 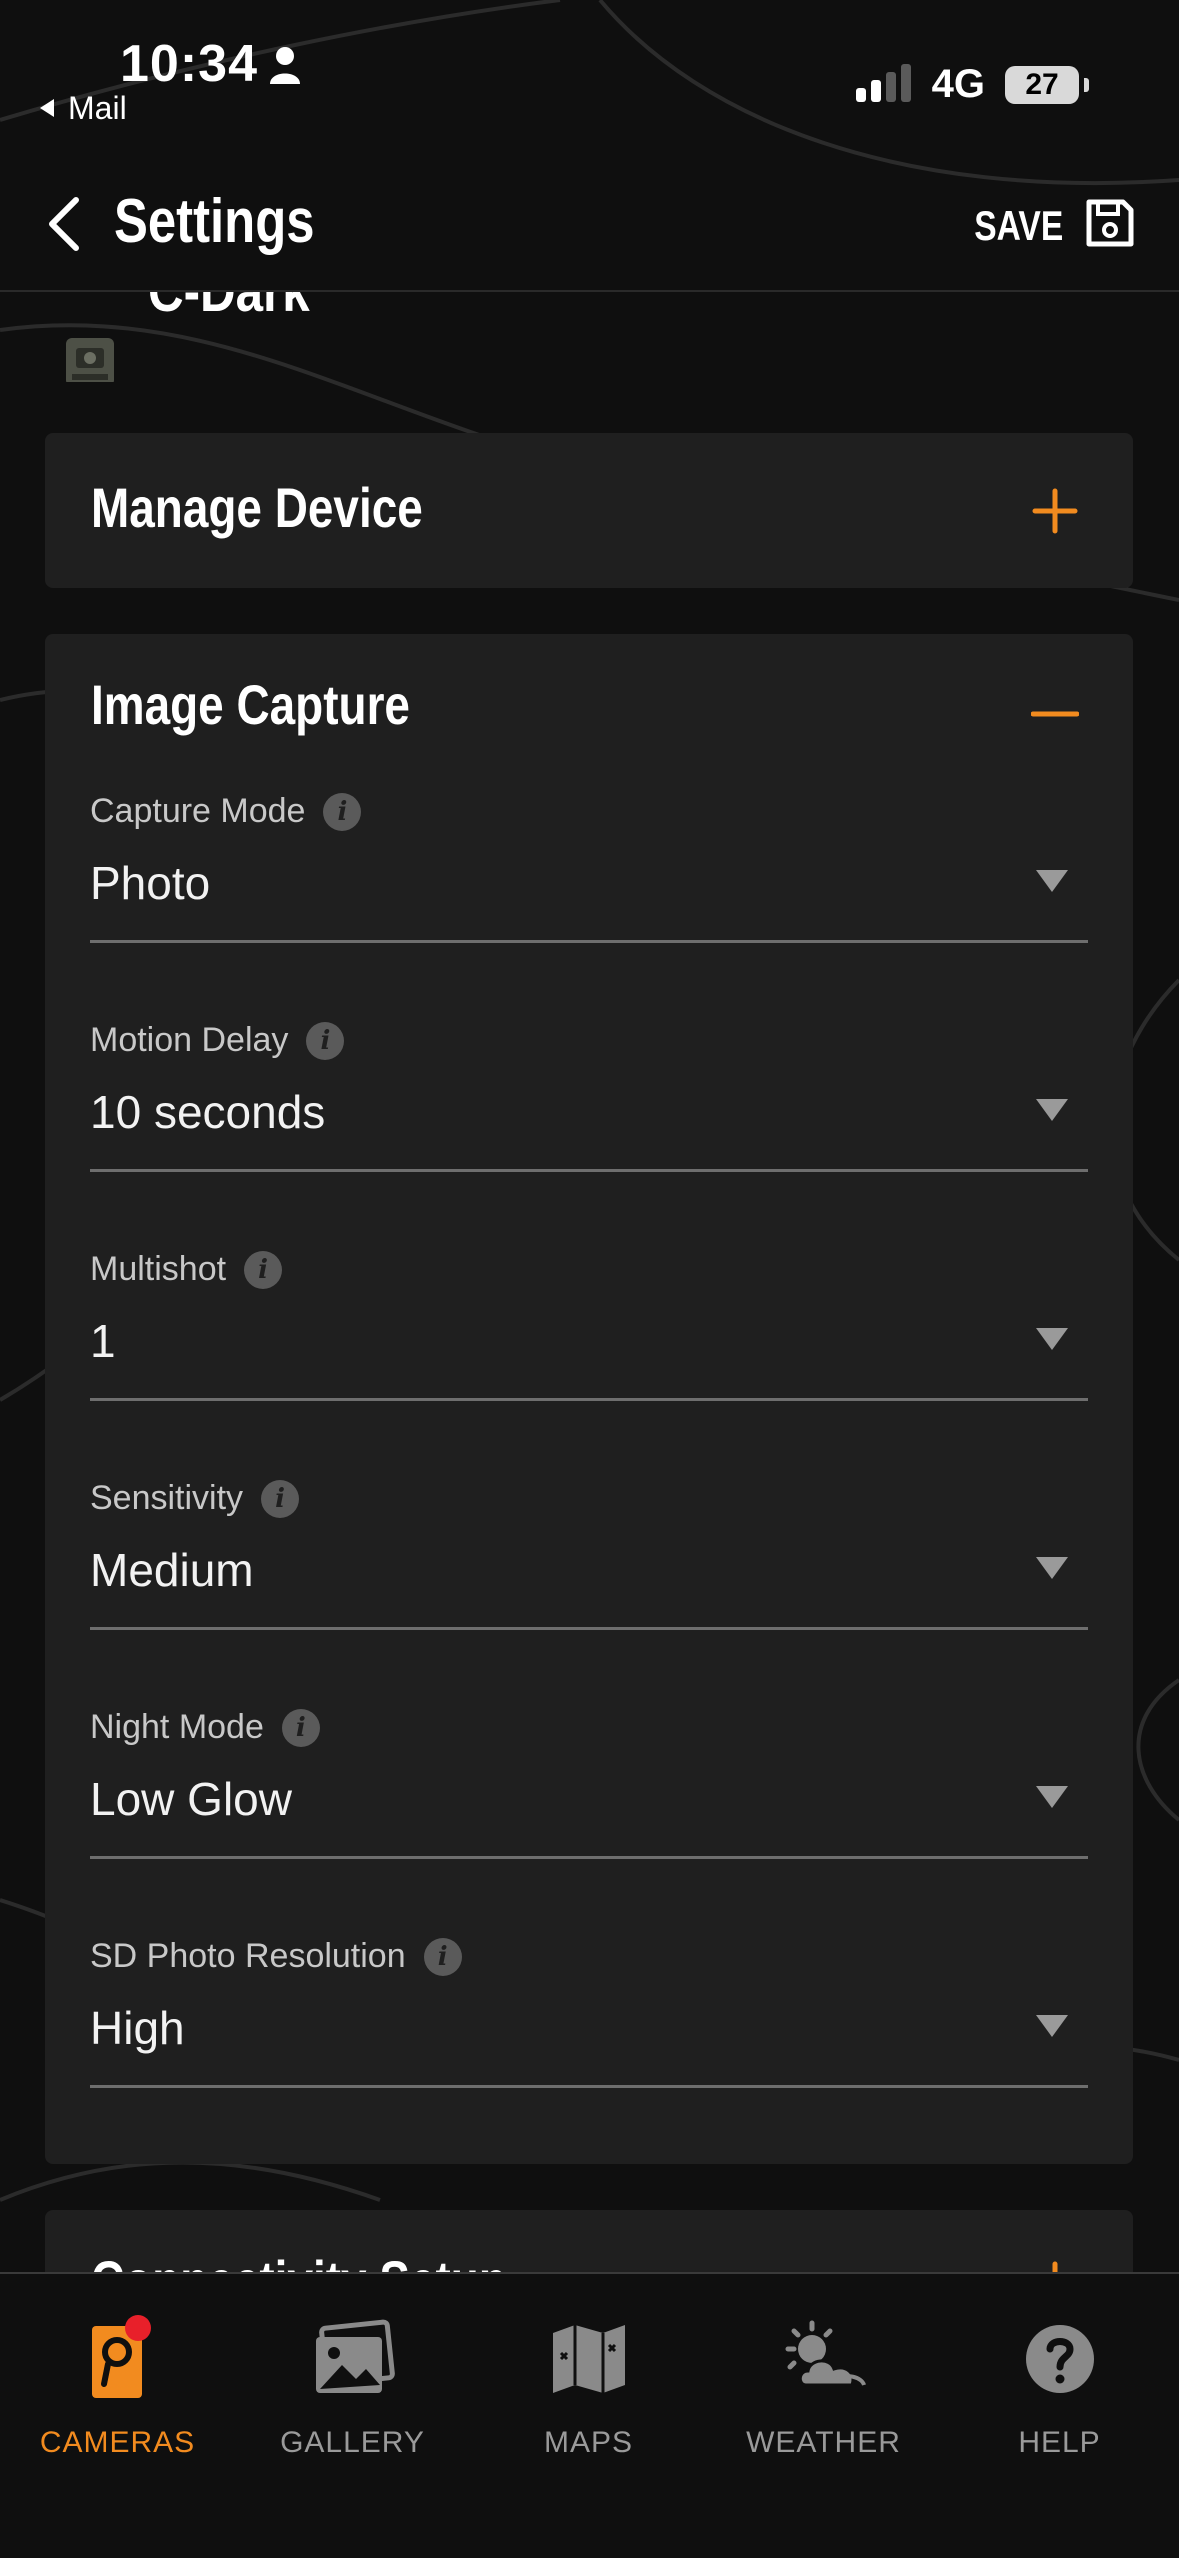 I want to click on help-icon, so click(x=1059, y=2359).